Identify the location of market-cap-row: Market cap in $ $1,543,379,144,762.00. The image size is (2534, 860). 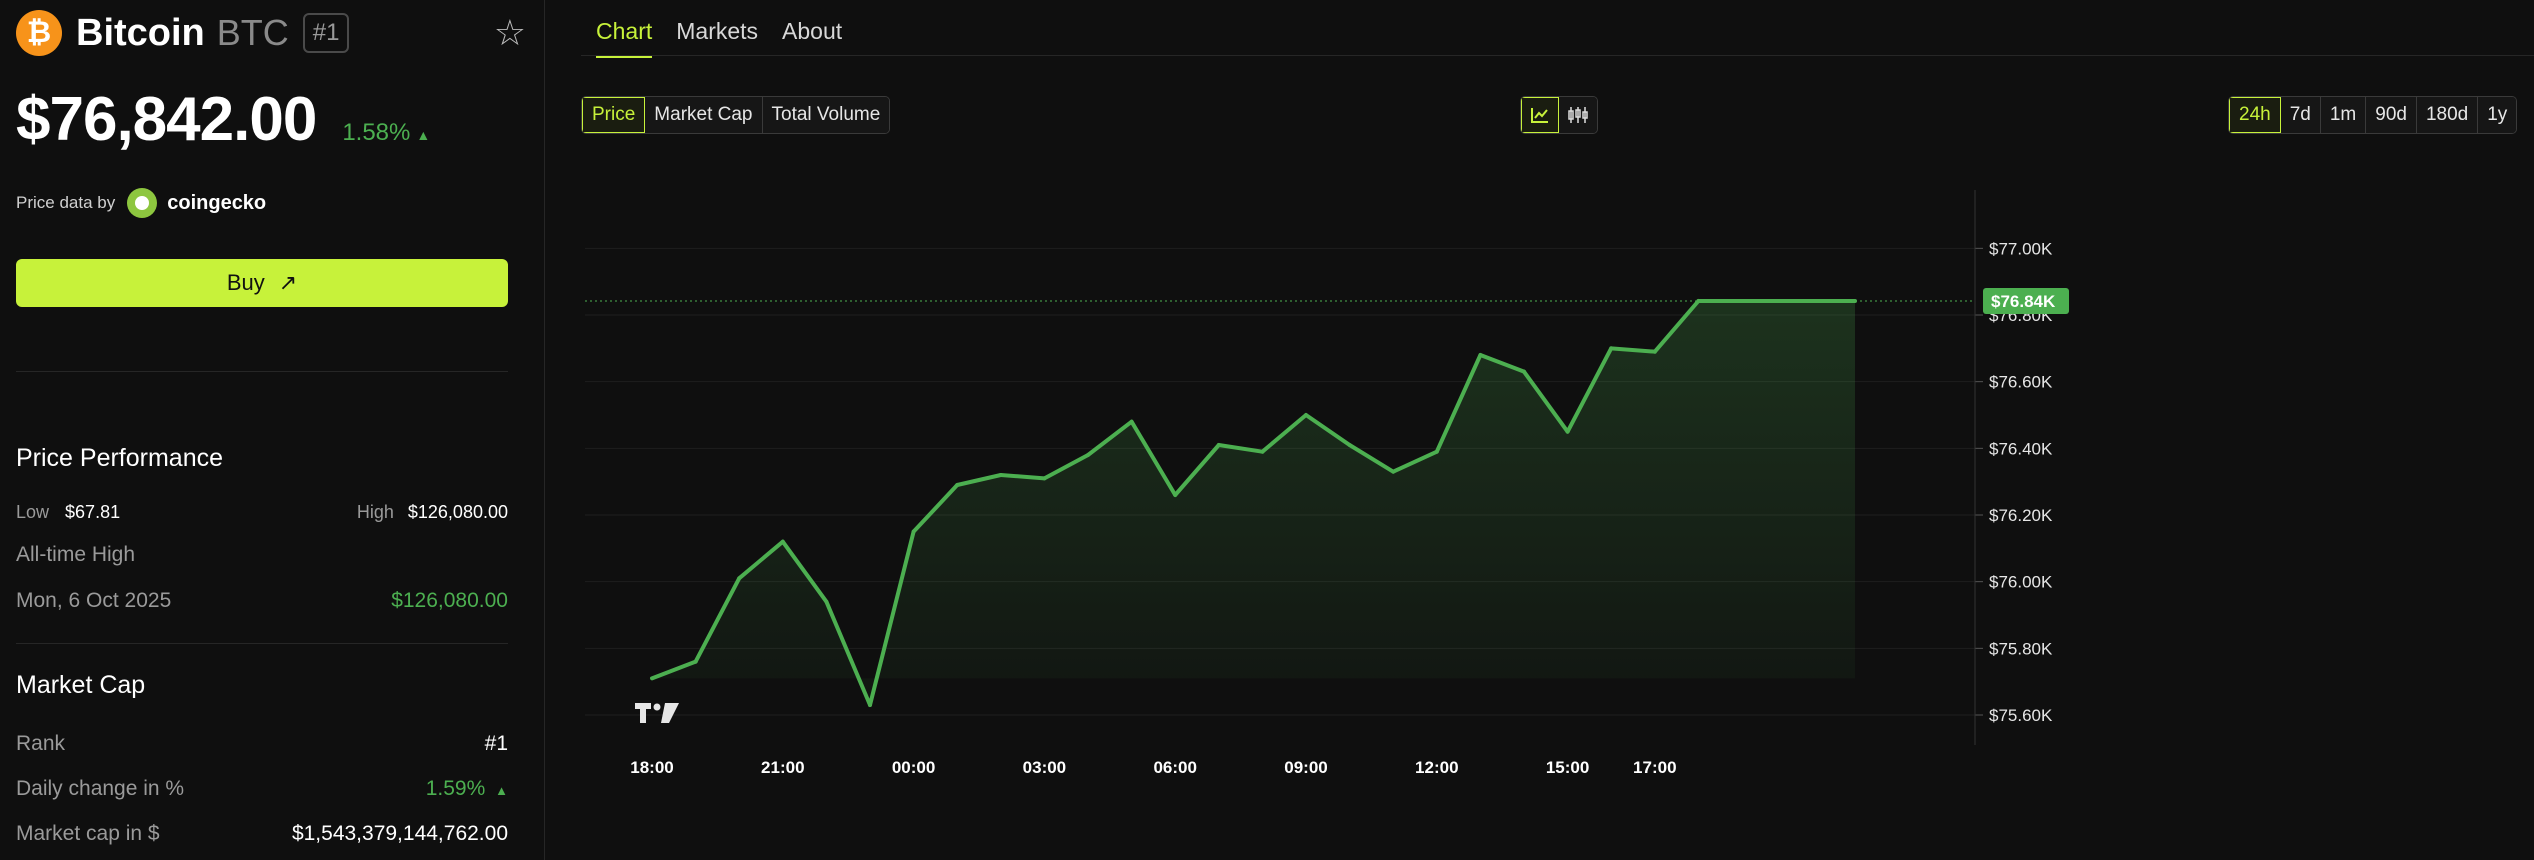
(262, 834).